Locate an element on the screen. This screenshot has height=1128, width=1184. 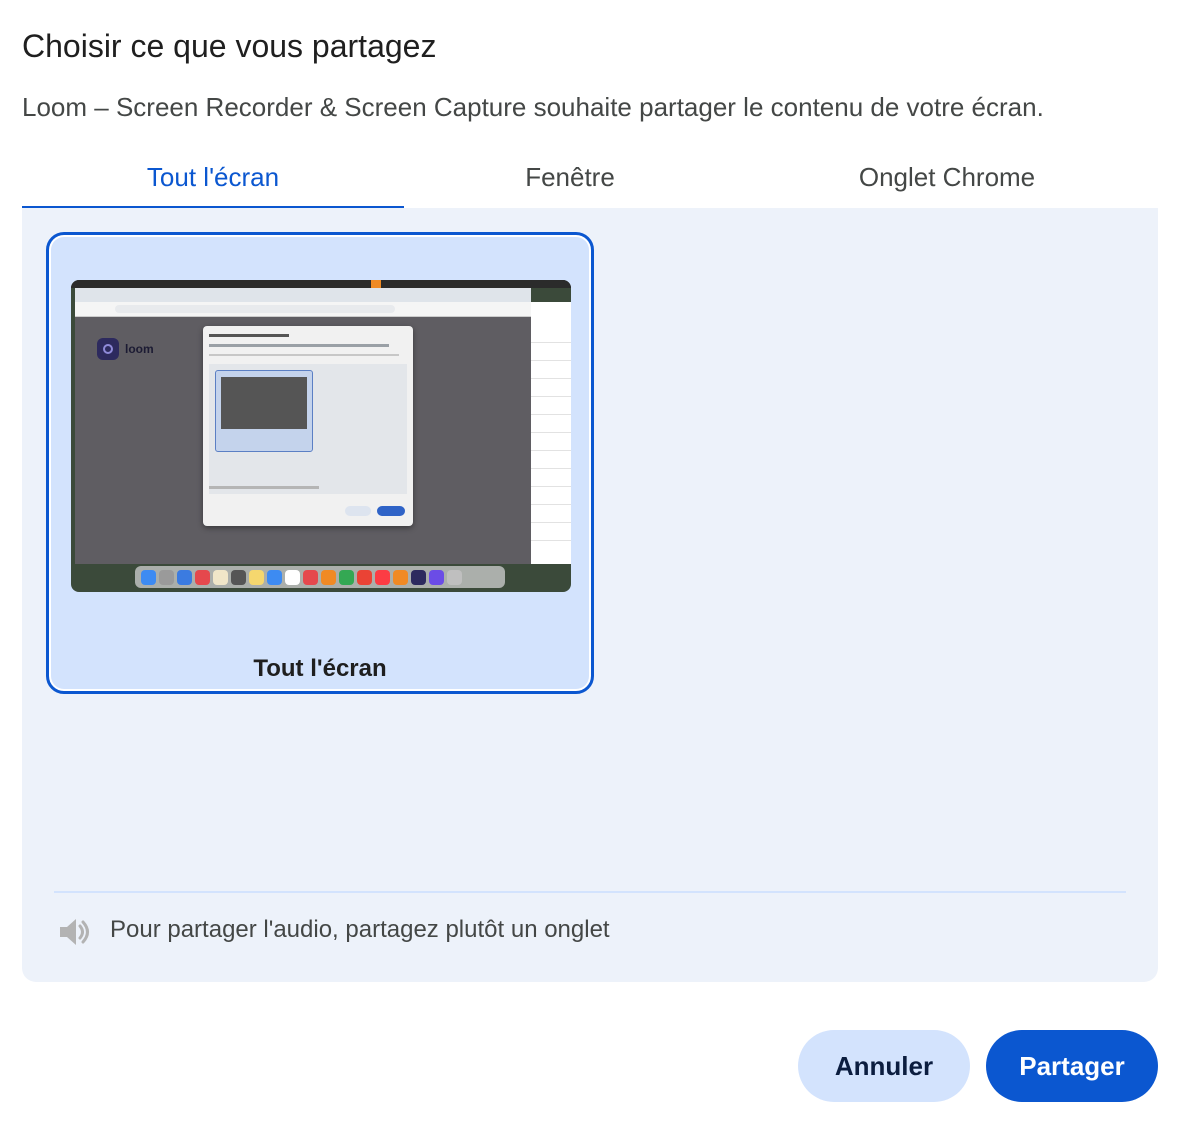
thumb-record-indicator is located at coordinates (376, 284).